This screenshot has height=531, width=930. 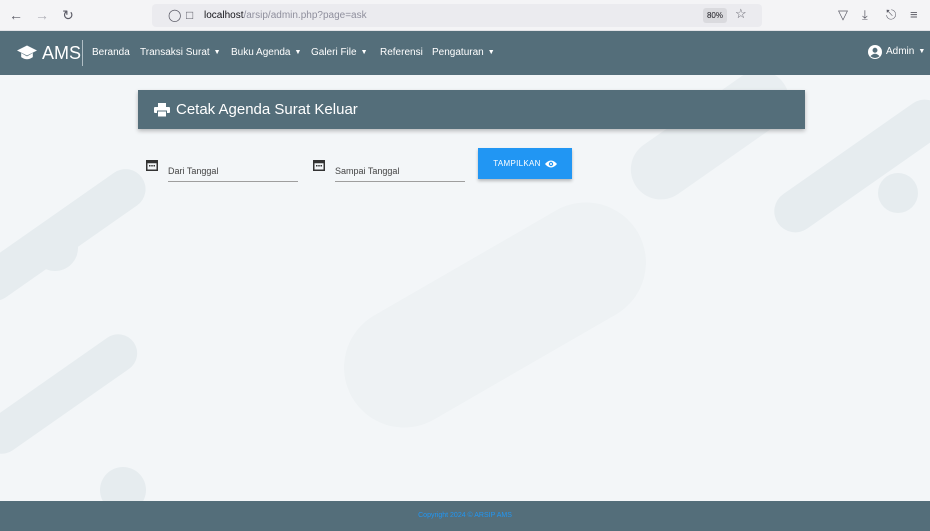 What do you see at coordinates (16, 15) in the screenshot?
I see `back-arrow-icon: ←` at bounding box center [16, 15].